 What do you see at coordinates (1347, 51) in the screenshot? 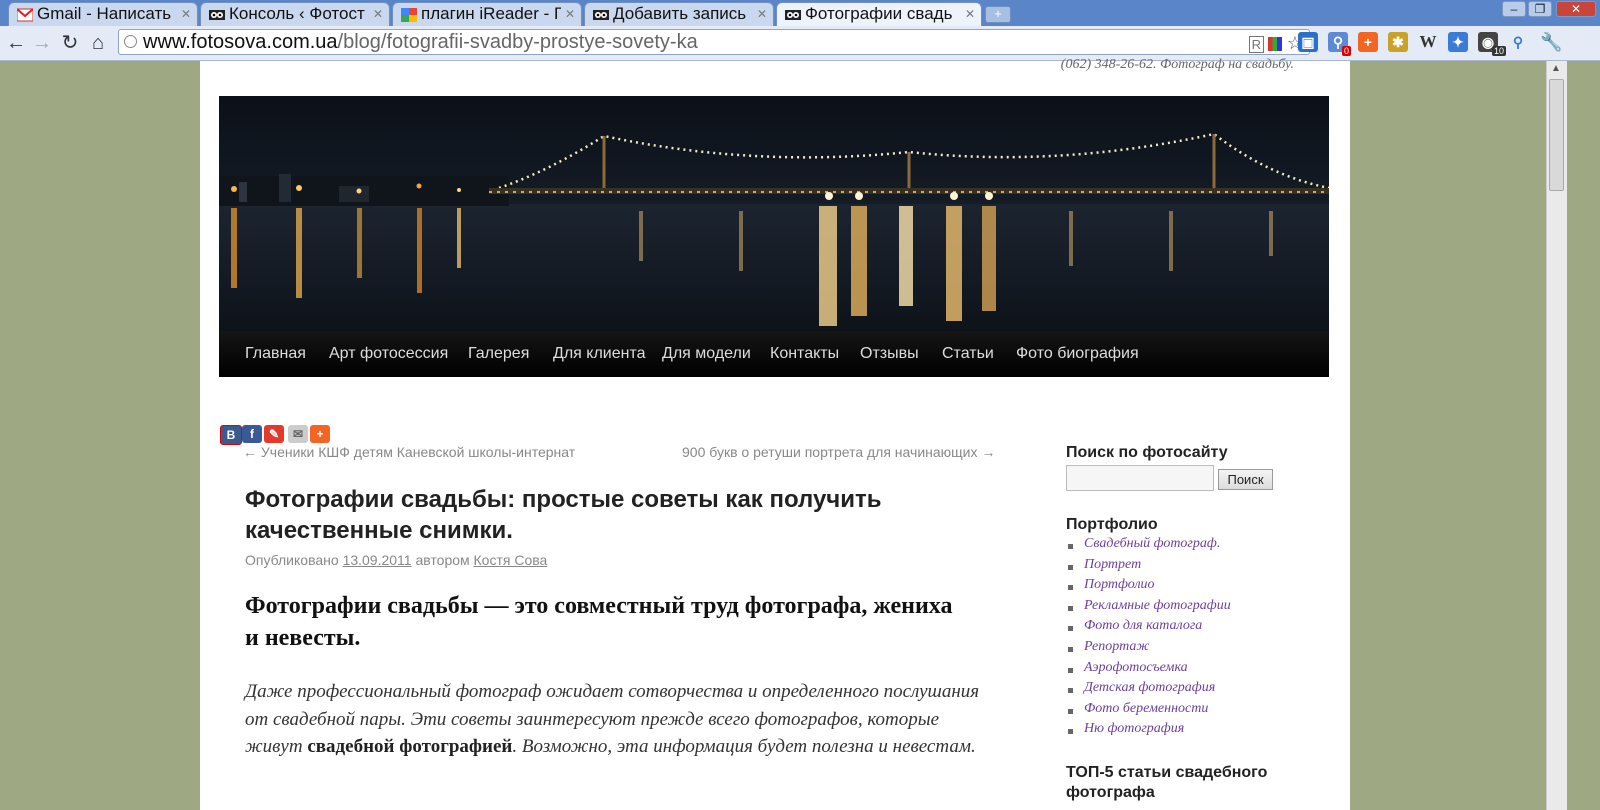
I see `extension-badge: 0` at bounding box center [1347, 51].